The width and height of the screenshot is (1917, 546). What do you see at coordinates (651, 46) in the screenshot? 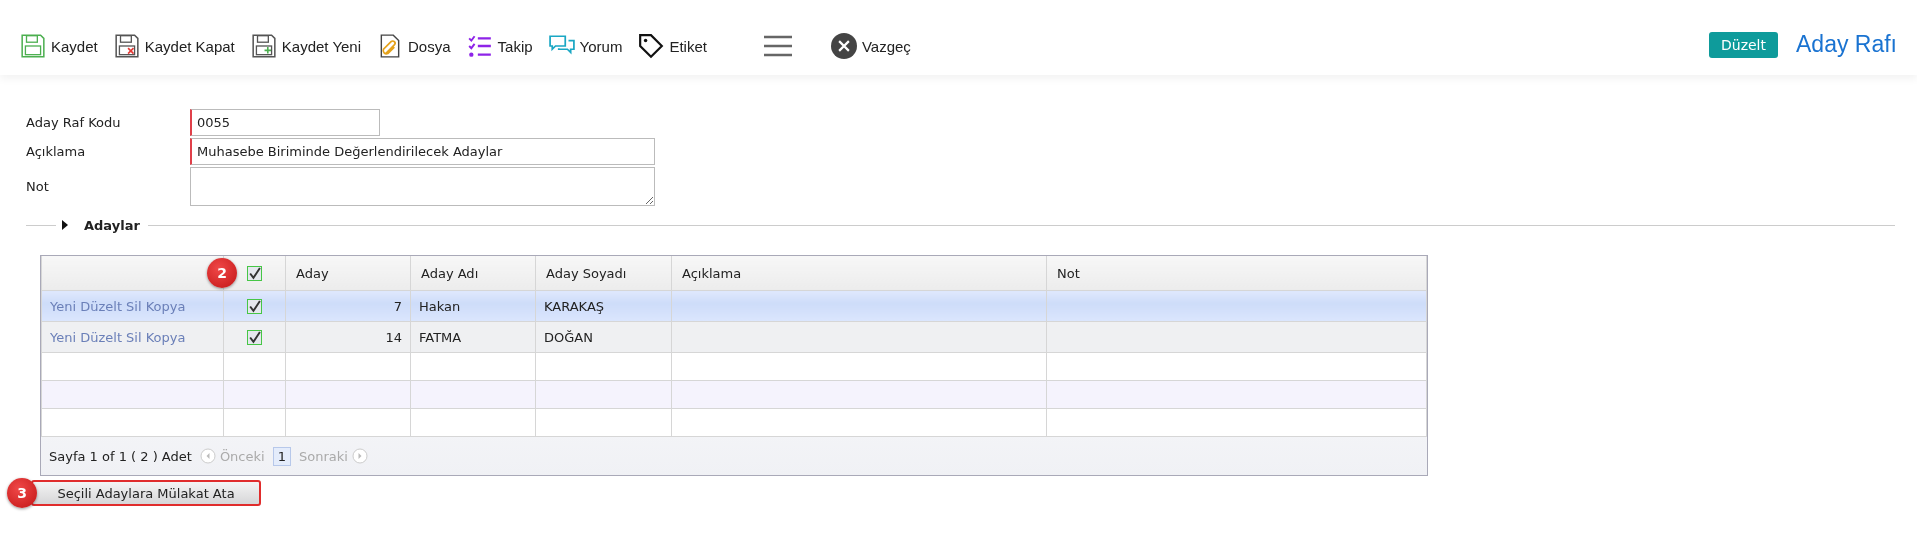
I see `tag-icon` at bounding box center [651, 46].